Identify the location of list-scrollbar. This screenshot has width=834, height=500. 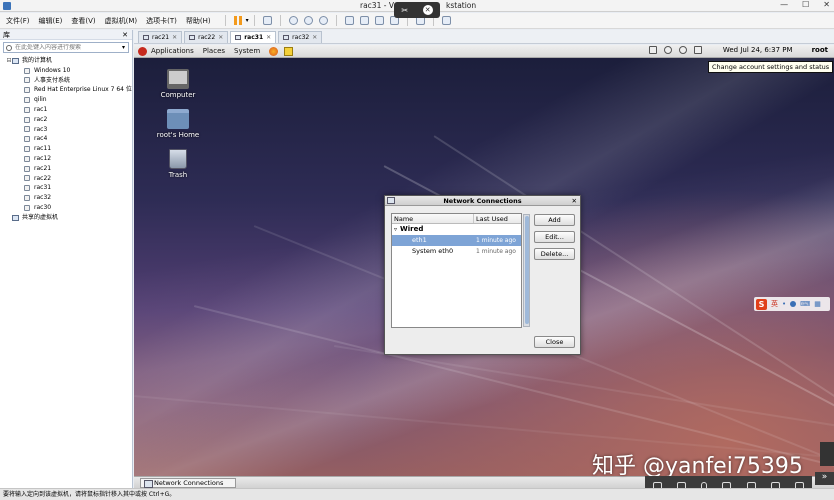
(526, 270).